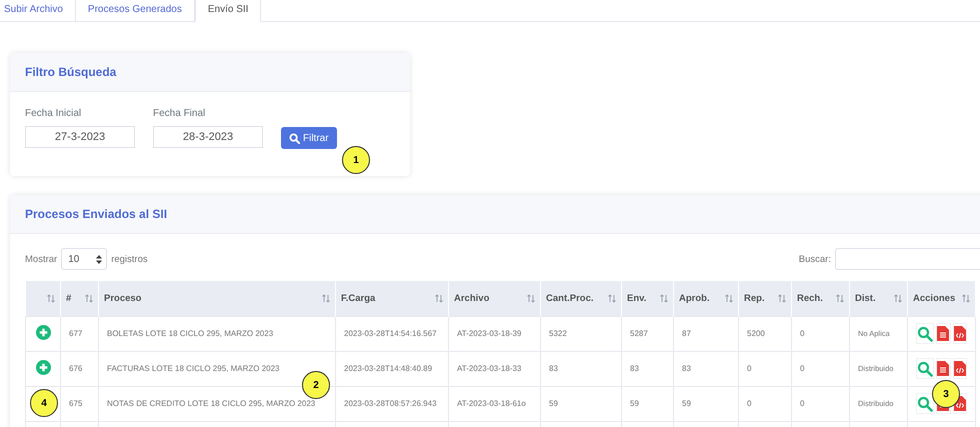 The width and height of the screenshot is (980, 427). What do you see at coordinates (179, 113) in the screenshot?
I see `field-label: Fecha Final` at bounding box center [179, 113].